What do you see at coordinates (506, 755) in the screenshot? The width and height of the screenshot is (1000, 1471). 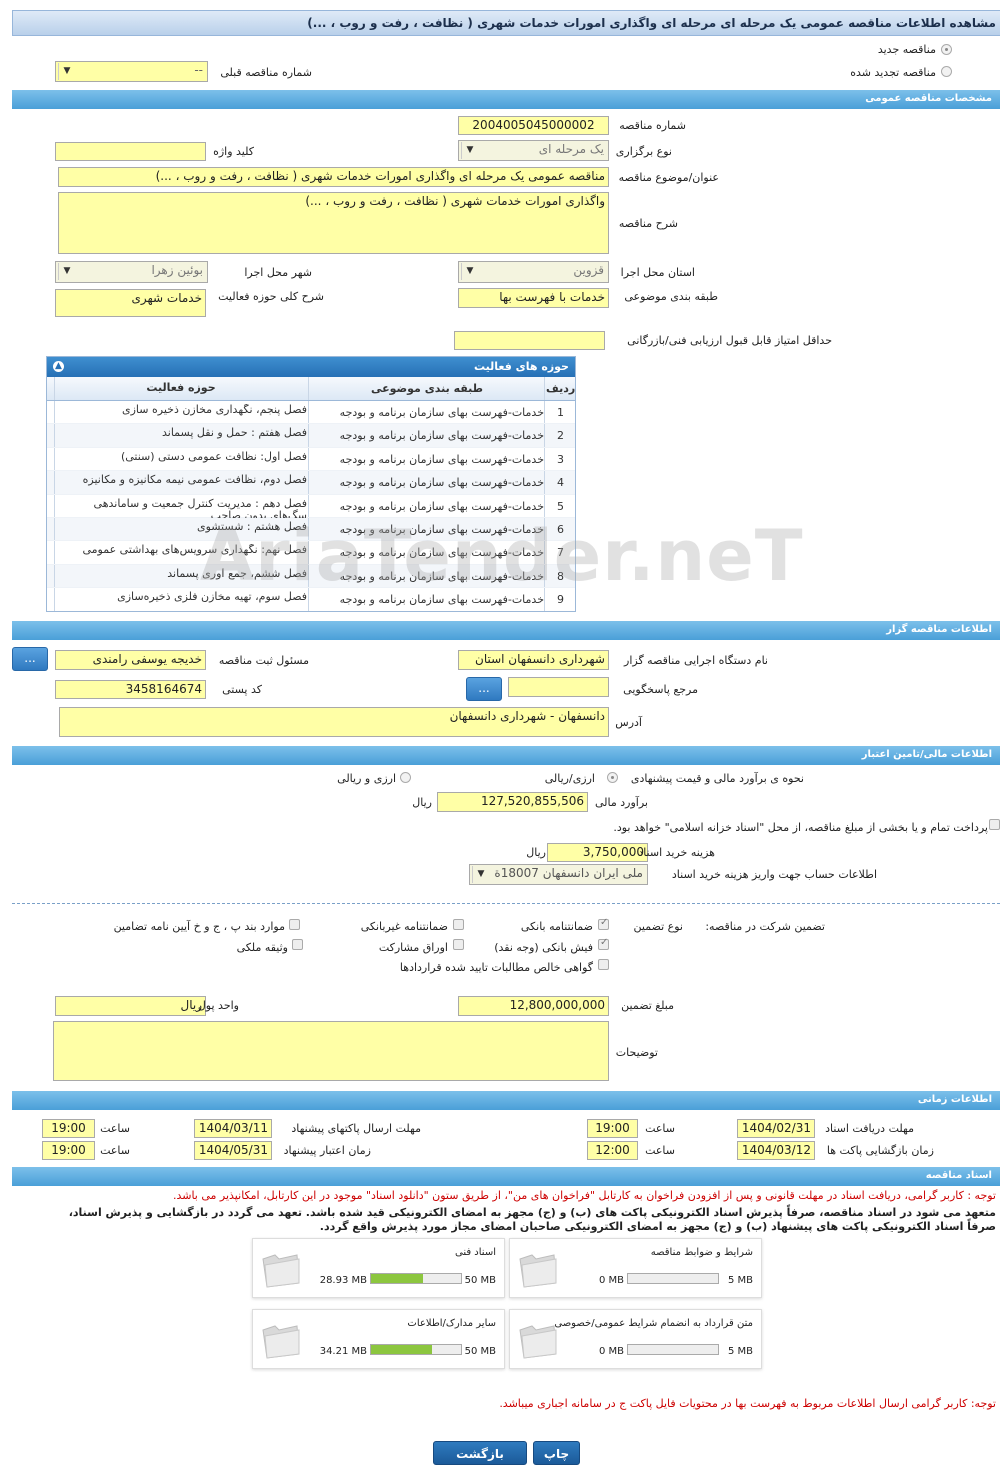 I see `section-finance: اطلاعات مالی/تامین اعتبار` at bounding box center [506, 755].